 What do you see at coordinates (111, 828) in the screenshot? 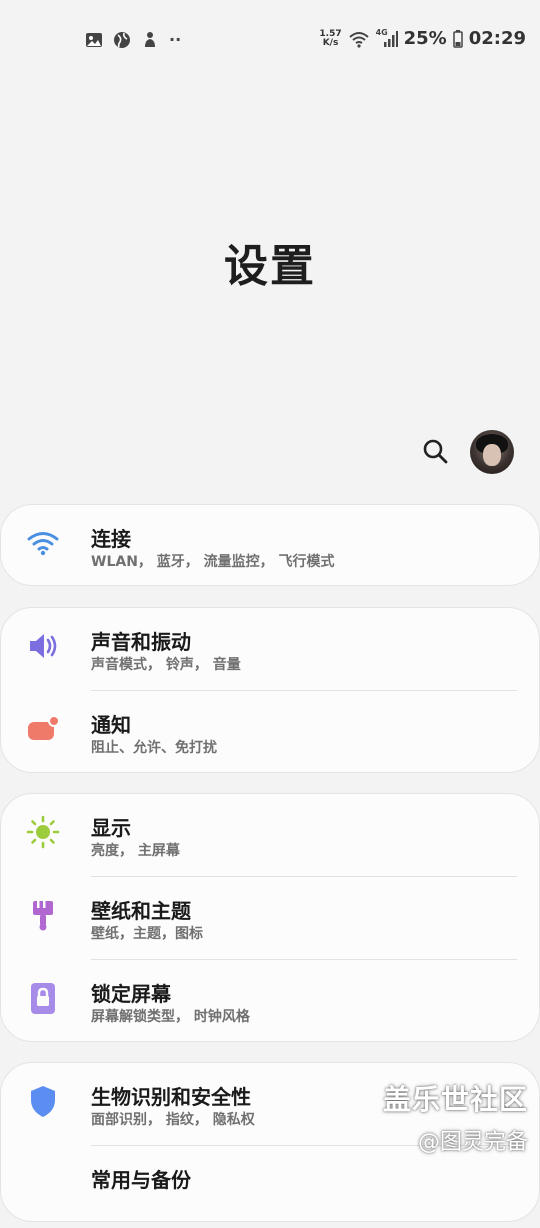
I see `settings-item-title: 显示` at bounding box center [111, 828].